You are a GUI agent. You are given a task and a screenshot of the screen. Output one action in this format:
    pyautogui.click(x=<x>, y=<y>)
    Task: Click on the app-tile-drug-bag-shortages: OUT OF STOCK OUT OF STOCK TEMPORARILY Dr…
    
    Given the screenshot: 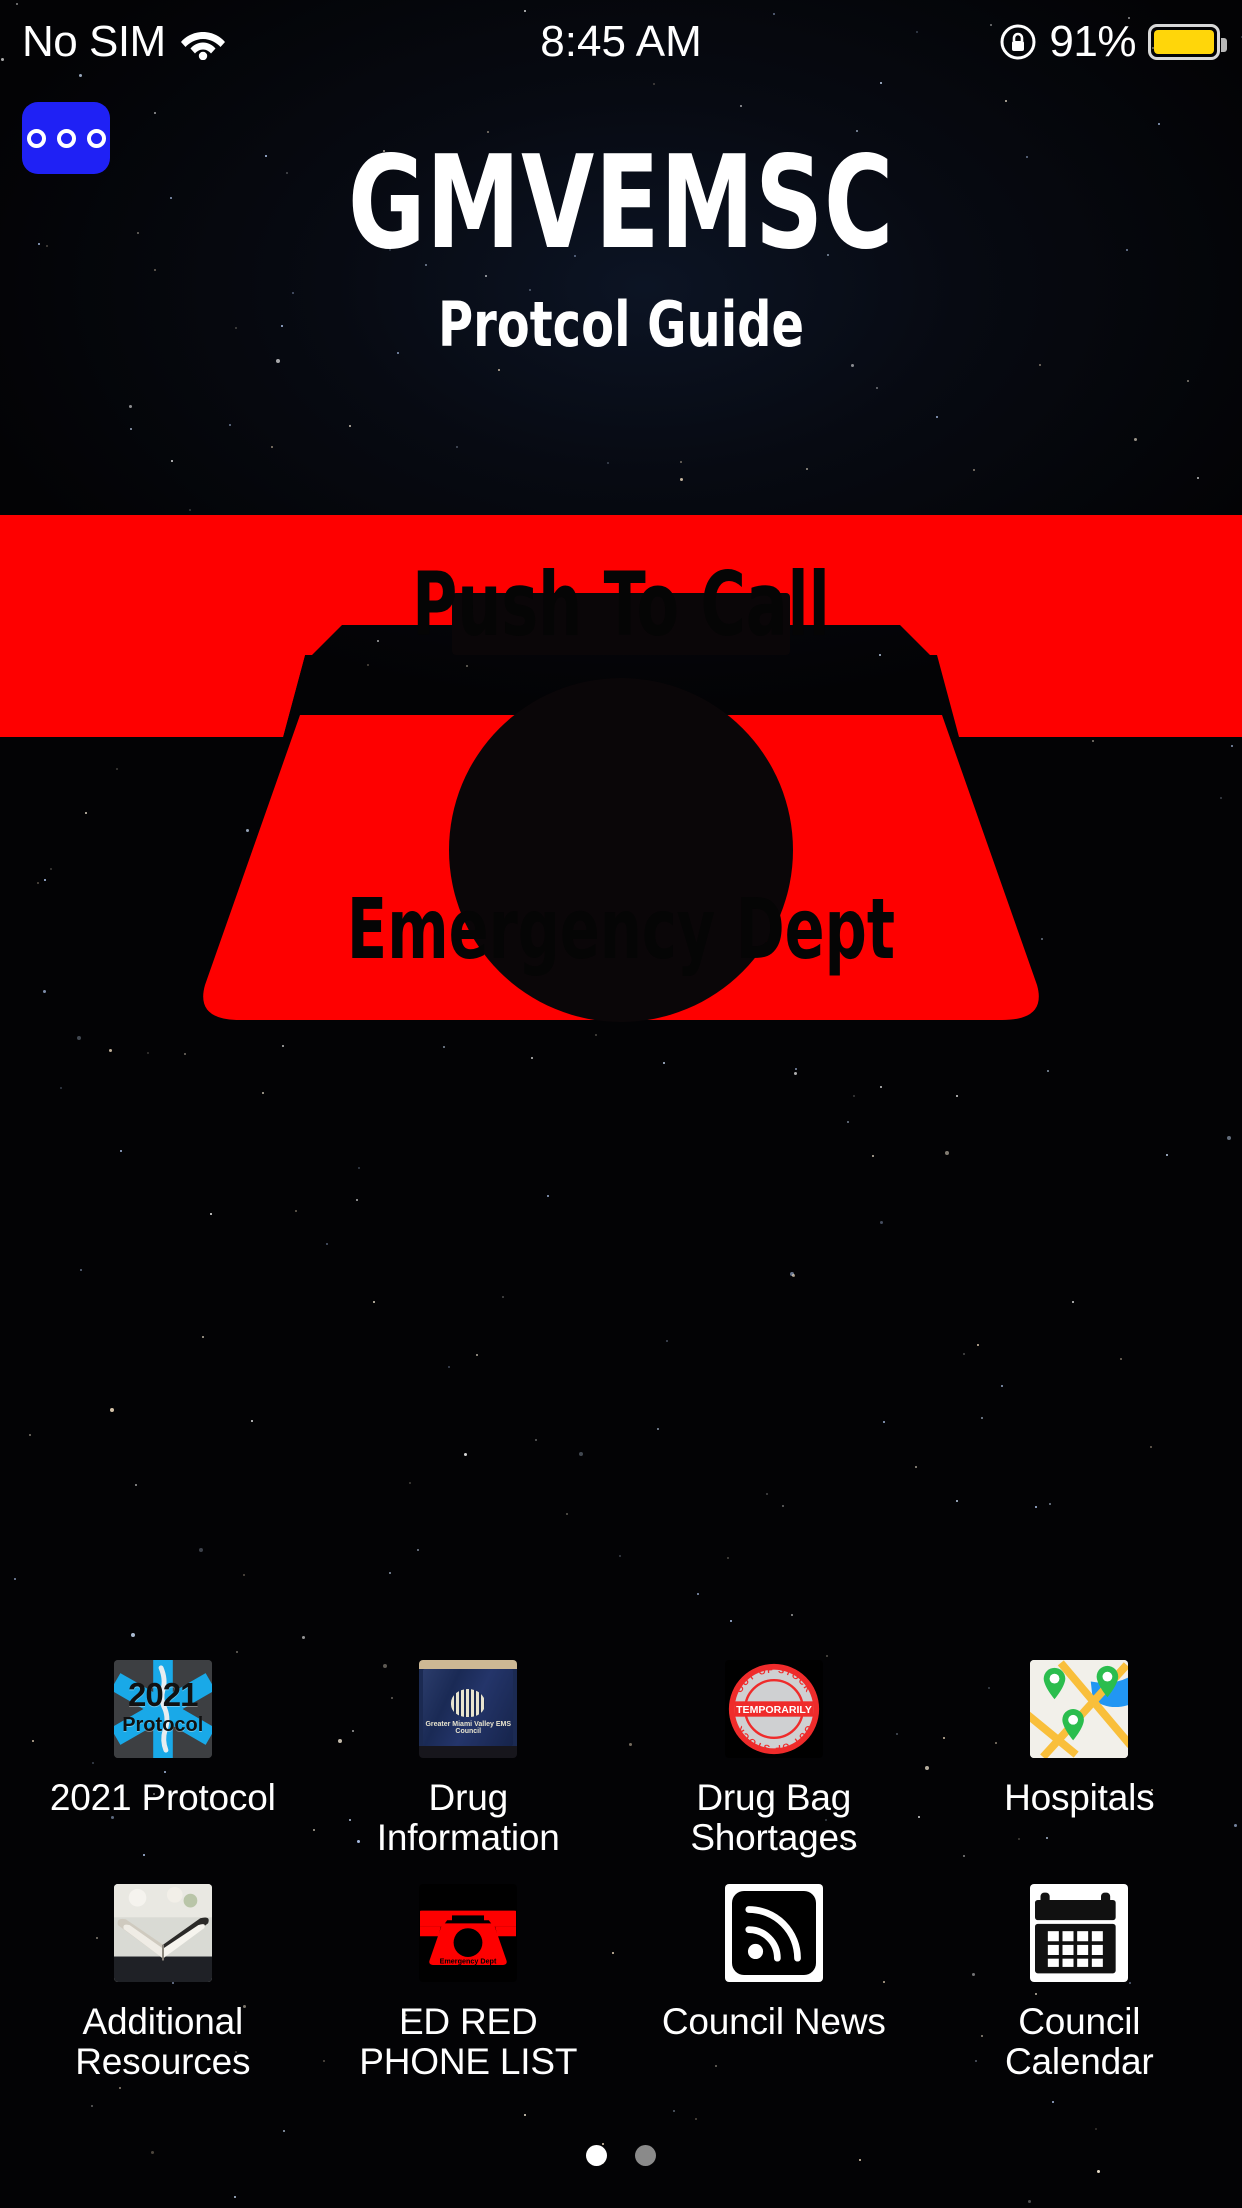 What is the action you would take?
    pyautogui.click(x=774, y=1759)
    